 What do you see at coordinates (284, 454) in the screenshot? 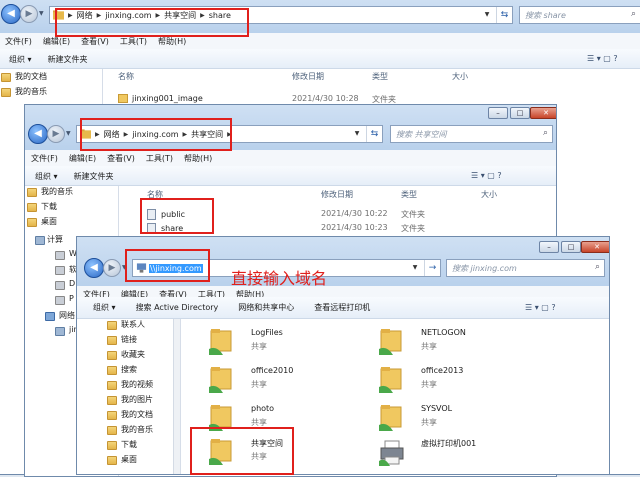
I see `share-tile-shared-space: 共享空间 共享` at bounding box center [284, 454].